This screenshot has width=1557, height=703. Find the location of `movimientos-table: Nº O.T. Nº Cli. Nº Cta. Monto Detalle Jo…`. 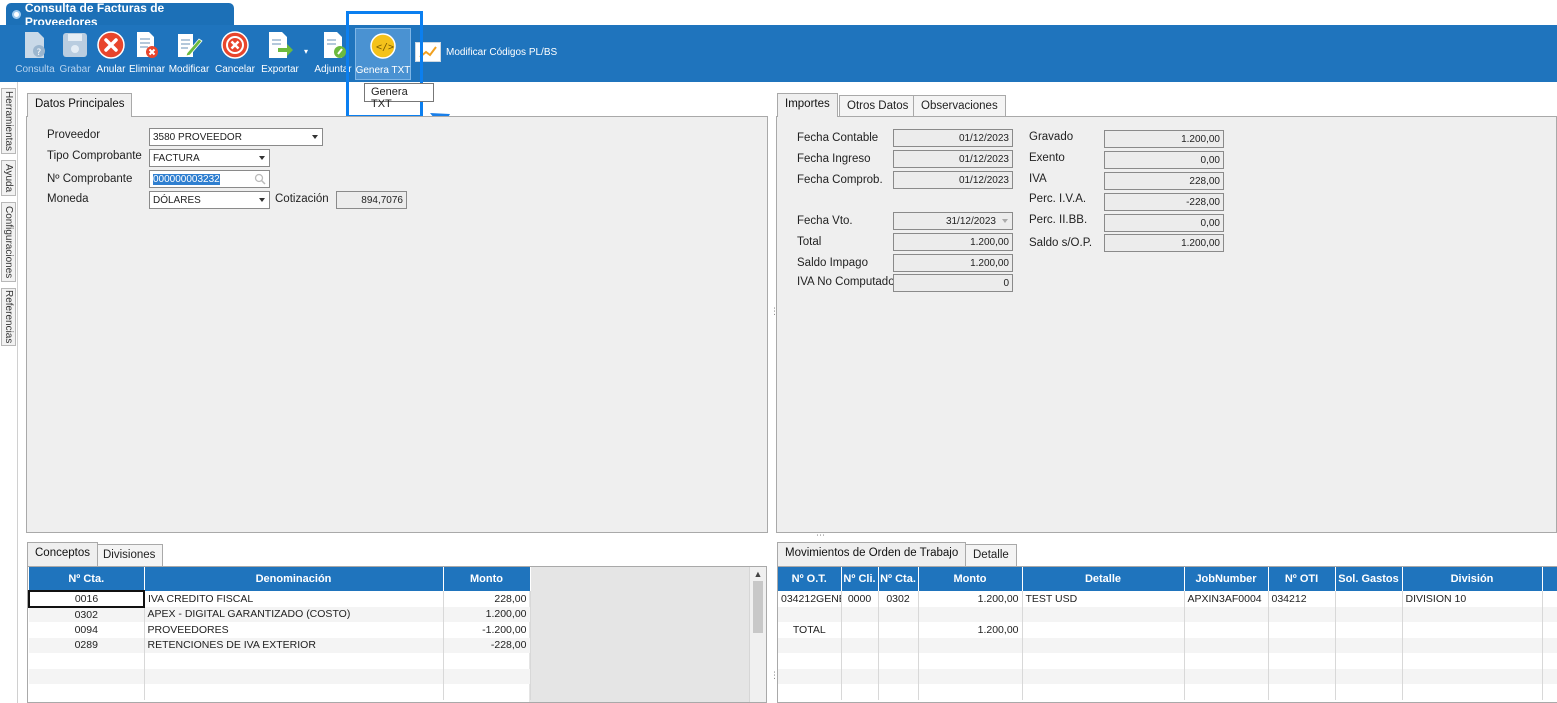

movimientos-table: Nº O.T. Nº Cli. Nº Cta. Monto Detalle Jo… is located at coordinates (1167, 633).